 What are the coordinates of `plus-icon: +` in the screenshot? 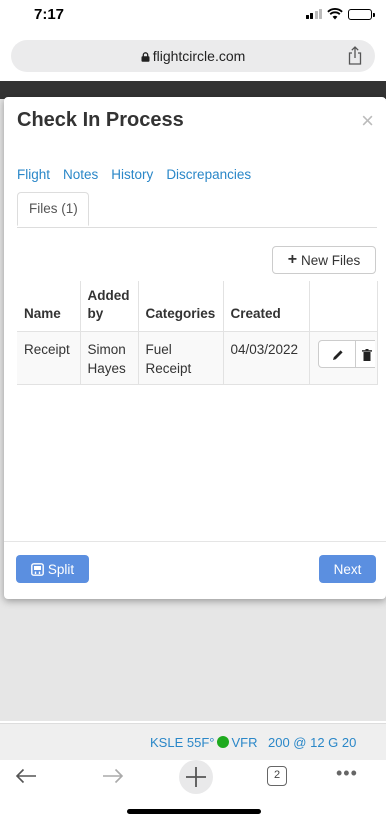 It's located at (292, 259).